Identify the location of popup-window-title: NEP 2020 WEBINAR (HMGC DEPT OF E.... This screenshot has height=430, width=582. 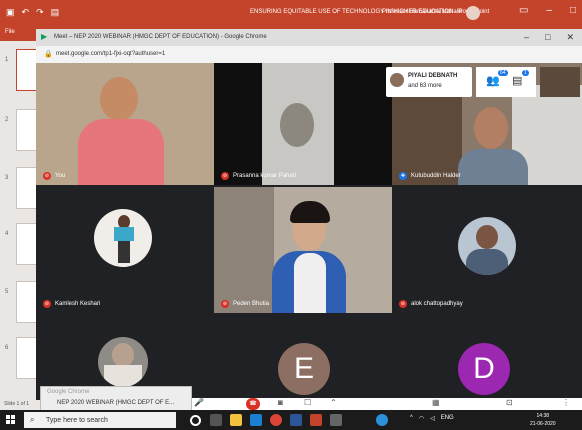
(116, 403).